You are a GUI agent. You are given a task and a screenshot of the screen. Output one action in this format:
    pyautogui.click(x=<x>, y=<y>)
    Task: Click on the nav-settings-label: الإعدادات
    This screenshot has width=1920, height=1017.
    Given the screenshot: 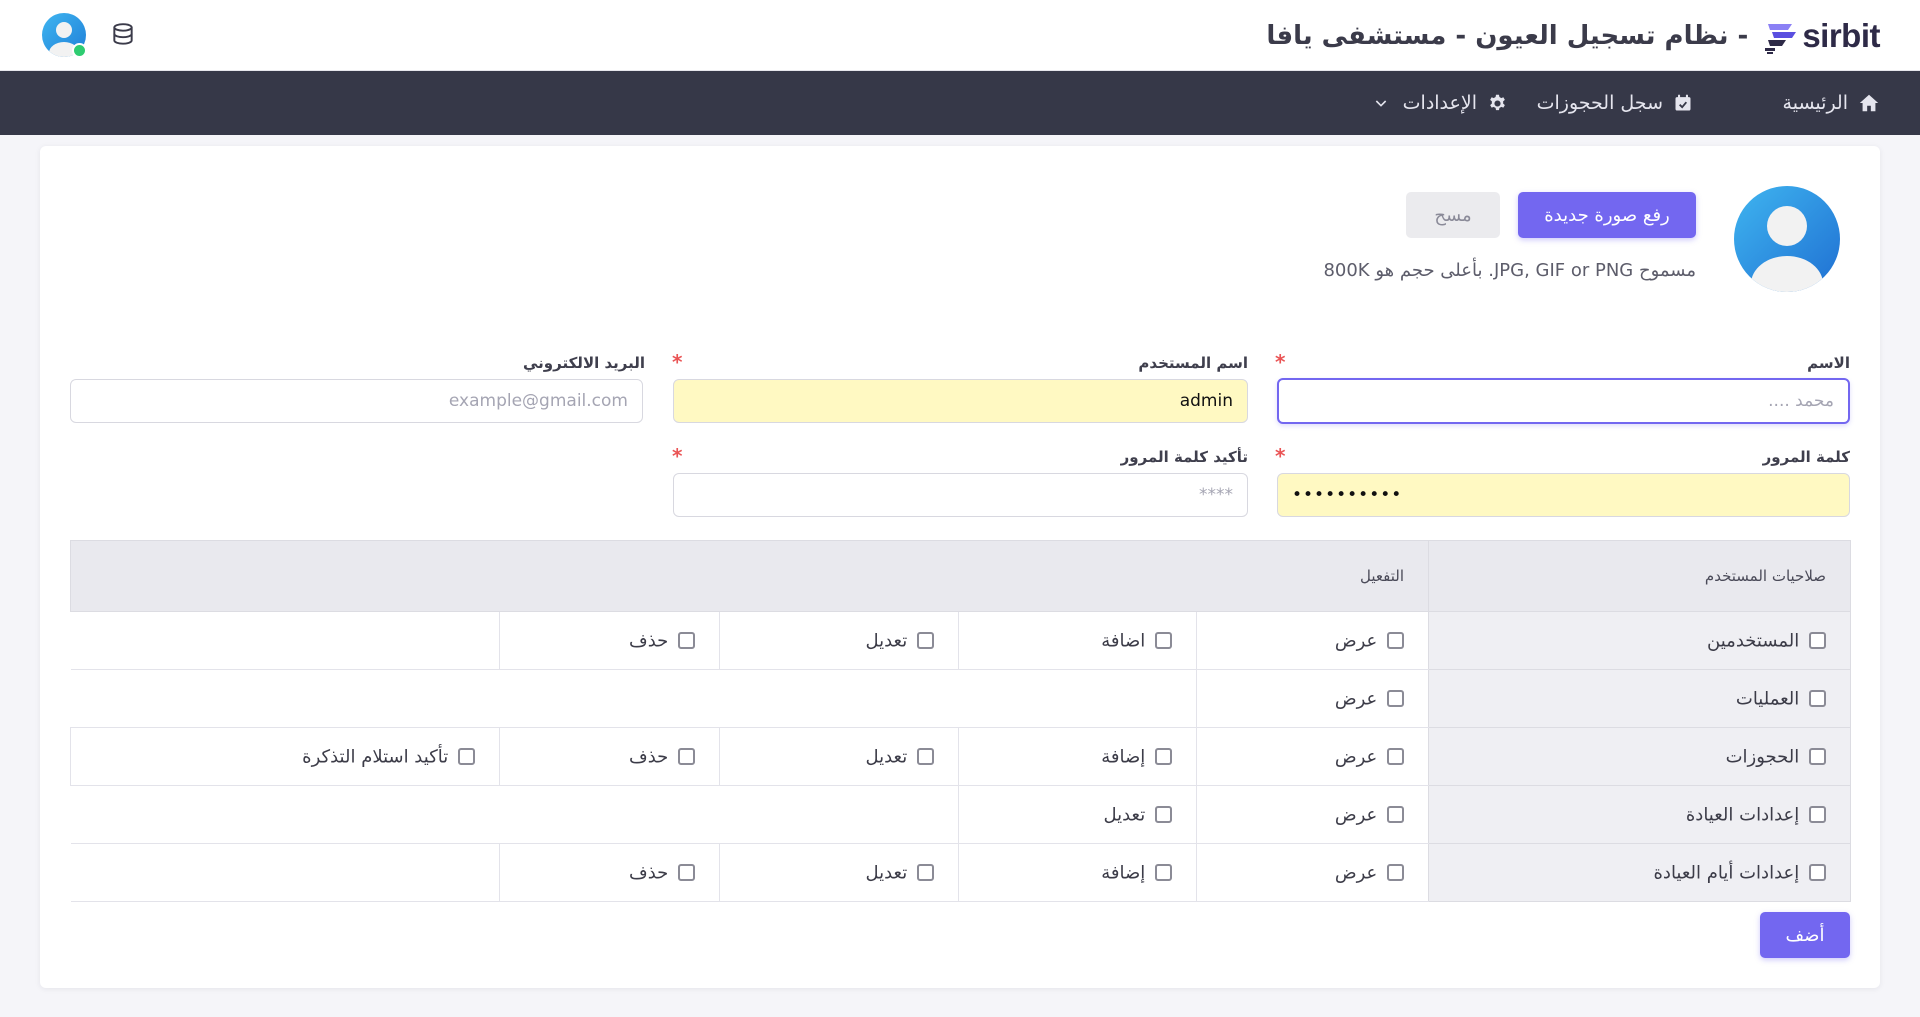 What is the action you would take?
    pyautogui.click(x=1439, y=103)
    